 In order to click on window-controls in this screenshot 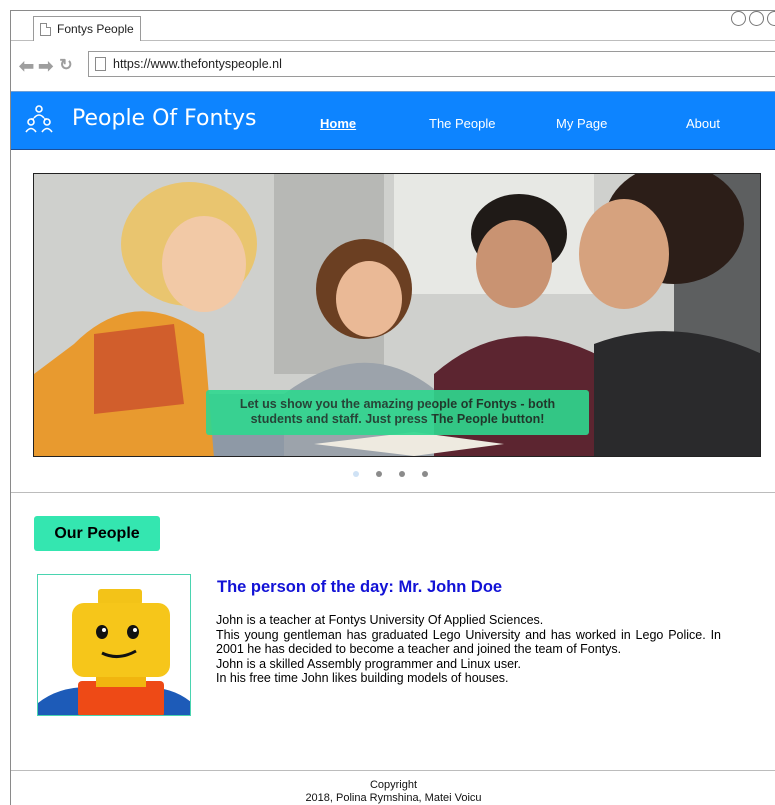, I will do `click(753, 18)`.